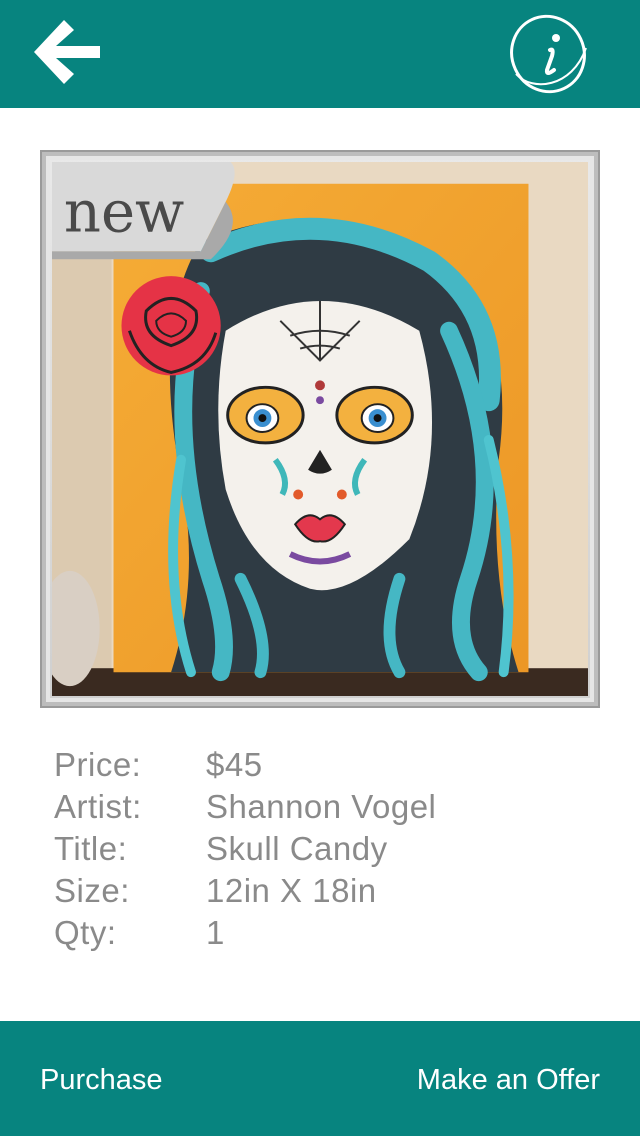  Describe the element at coordinates (324, 933) in the screenshot. I see `detail-row-qty: Qty: 1` at that location.